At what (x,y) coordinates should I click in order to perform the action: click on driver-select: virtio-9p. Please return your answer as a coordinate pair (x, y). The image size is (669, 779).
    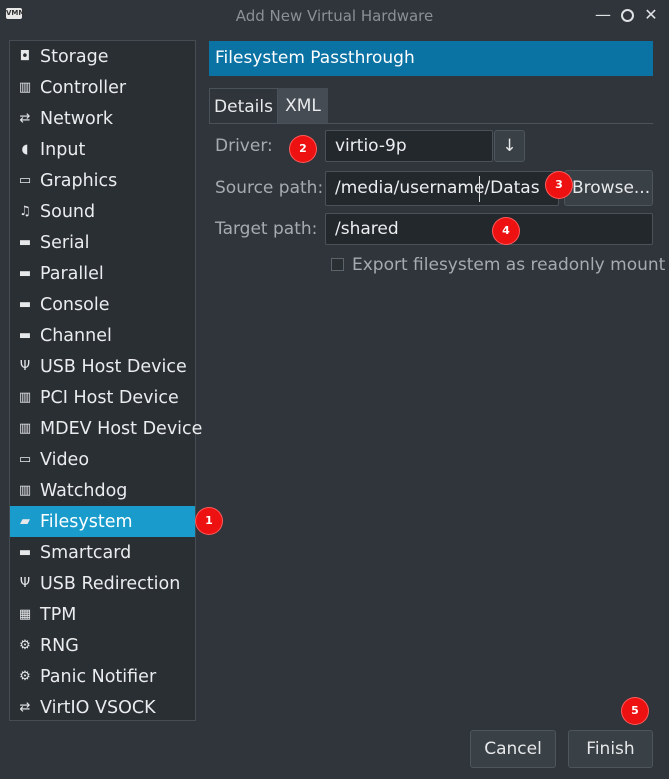
    Looking at the image, I should click on (409, 146).